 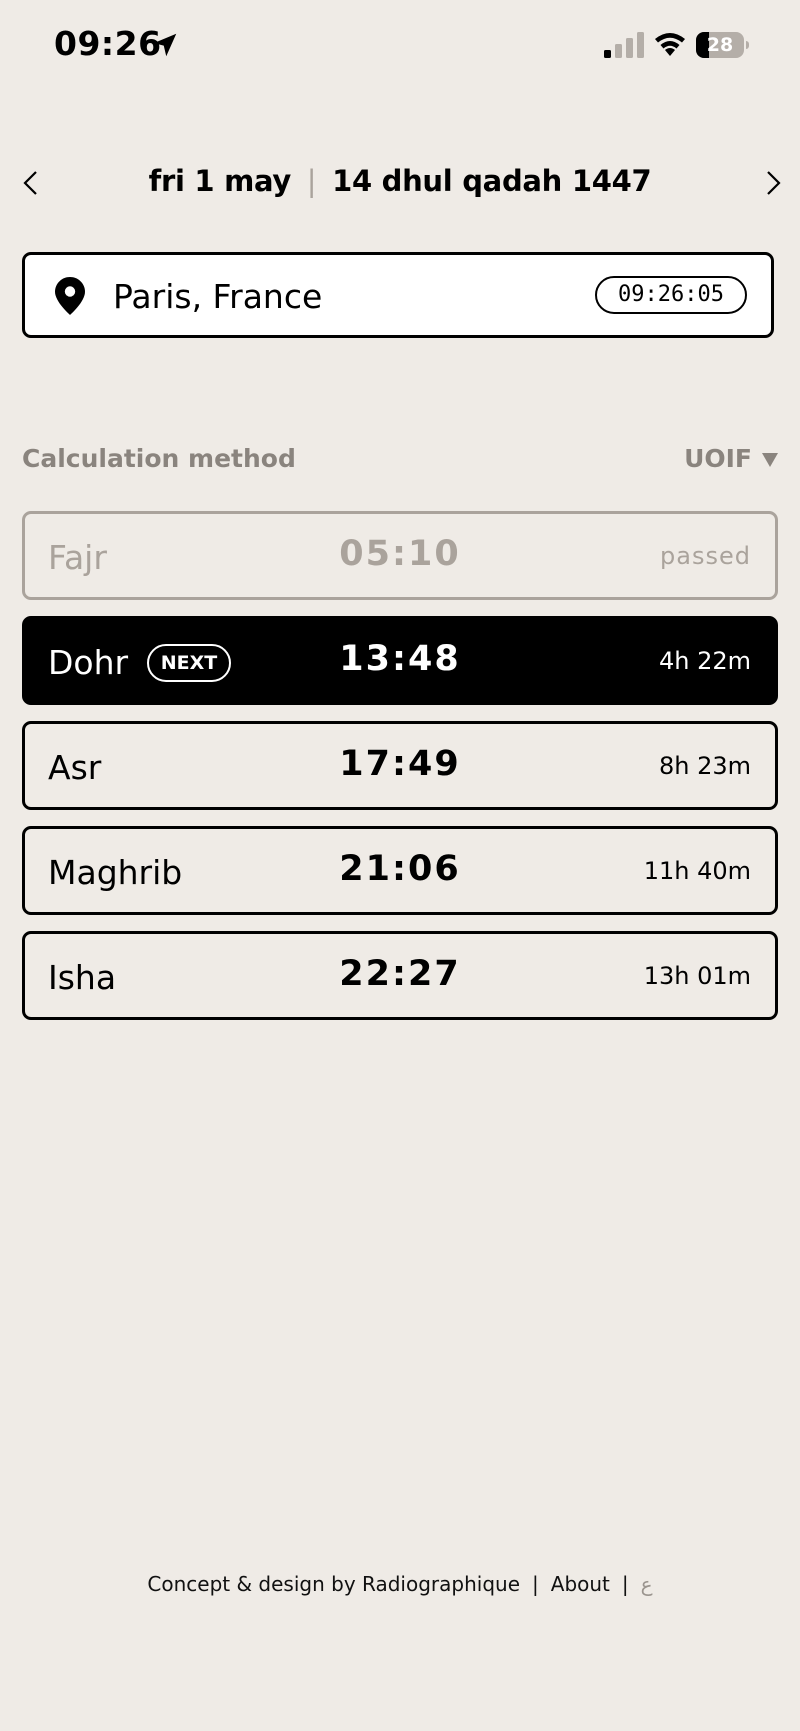 What do you see at coordinates (400, 462) in the screenshot?
I see `calculation-method-row: Calculation method UOIF` at bounding box center [400, 462].